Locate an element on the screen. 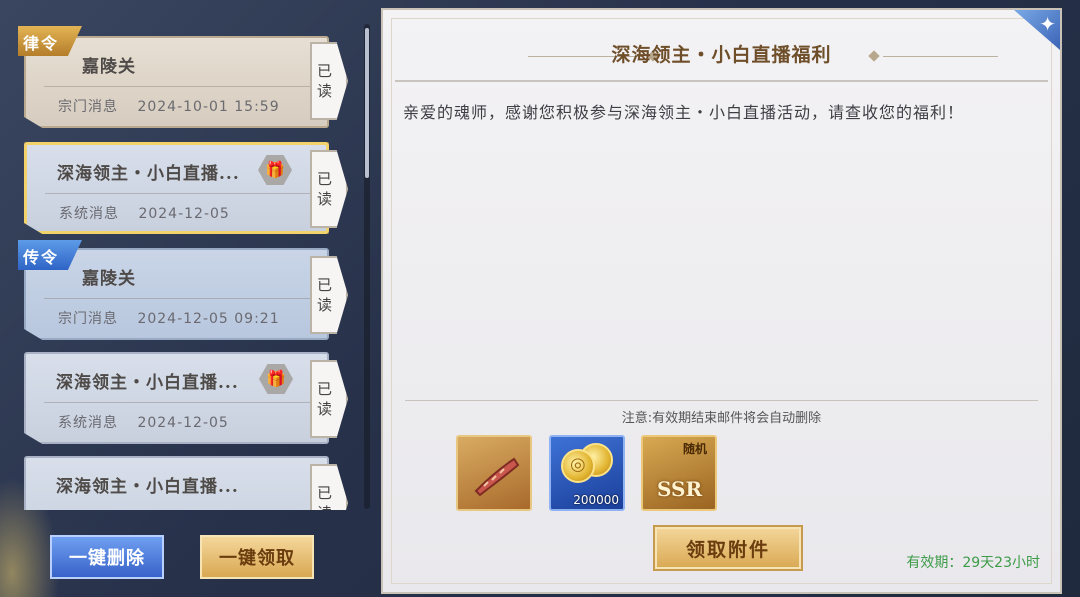  attachment-label: 随机 is located at coordinates (694, 449).